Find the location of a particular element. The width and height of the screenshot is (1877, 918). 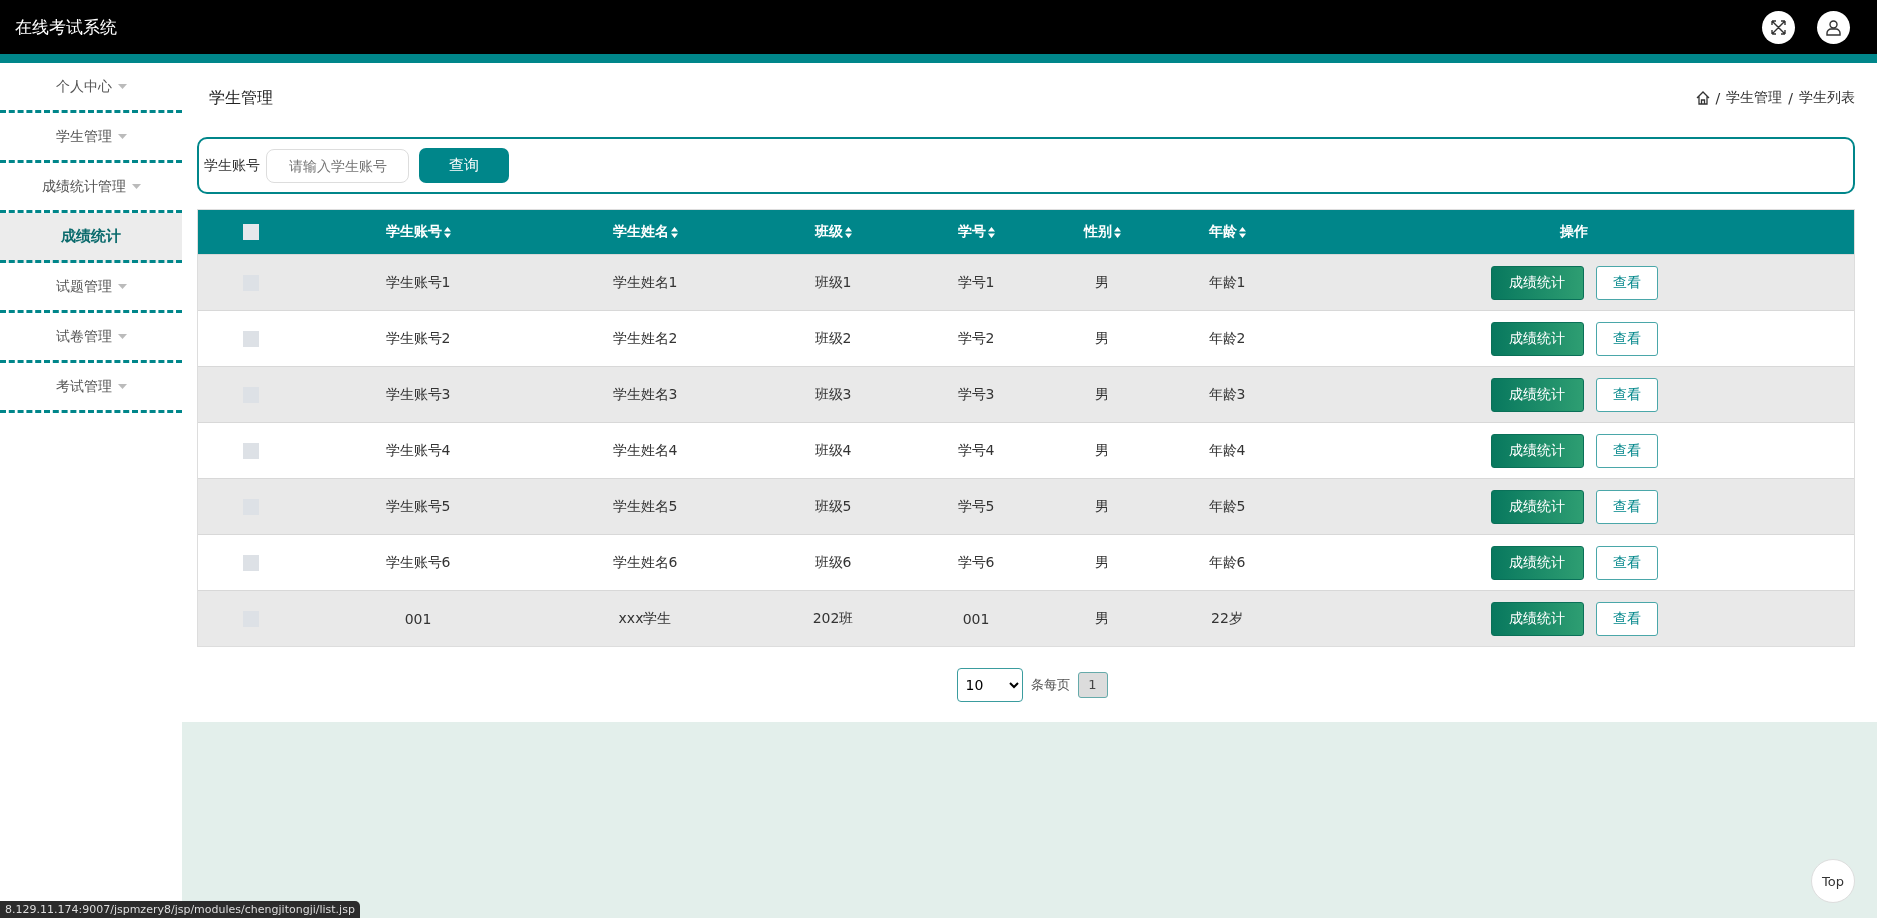

table-cell: 202班 is located at coordinates (833, 618).